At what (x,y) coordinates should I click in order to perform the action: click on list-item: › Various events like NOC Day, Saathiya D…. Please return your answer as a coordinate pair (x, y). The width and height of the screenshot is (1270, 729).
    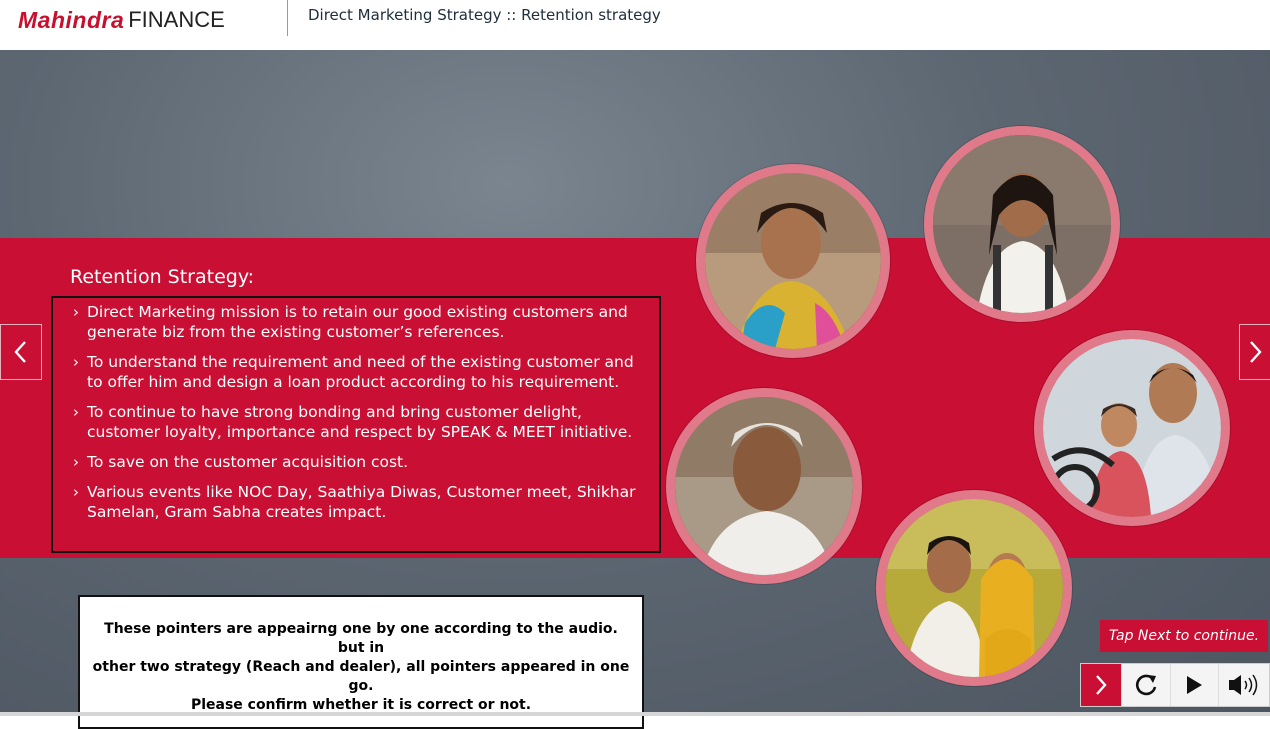
    Looking at the image, I should click on (354, 502).